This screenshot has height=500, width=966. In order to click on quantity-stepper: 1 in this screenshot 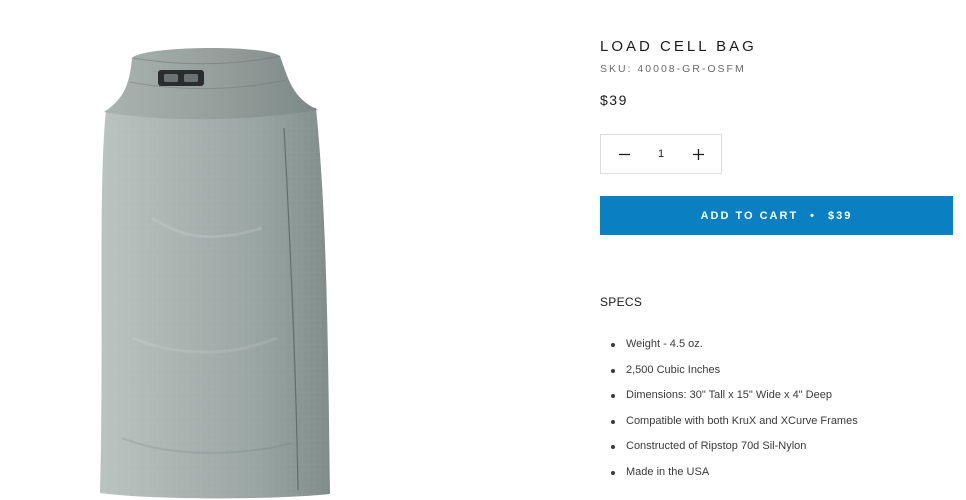, I will do `click(661, 154)`.